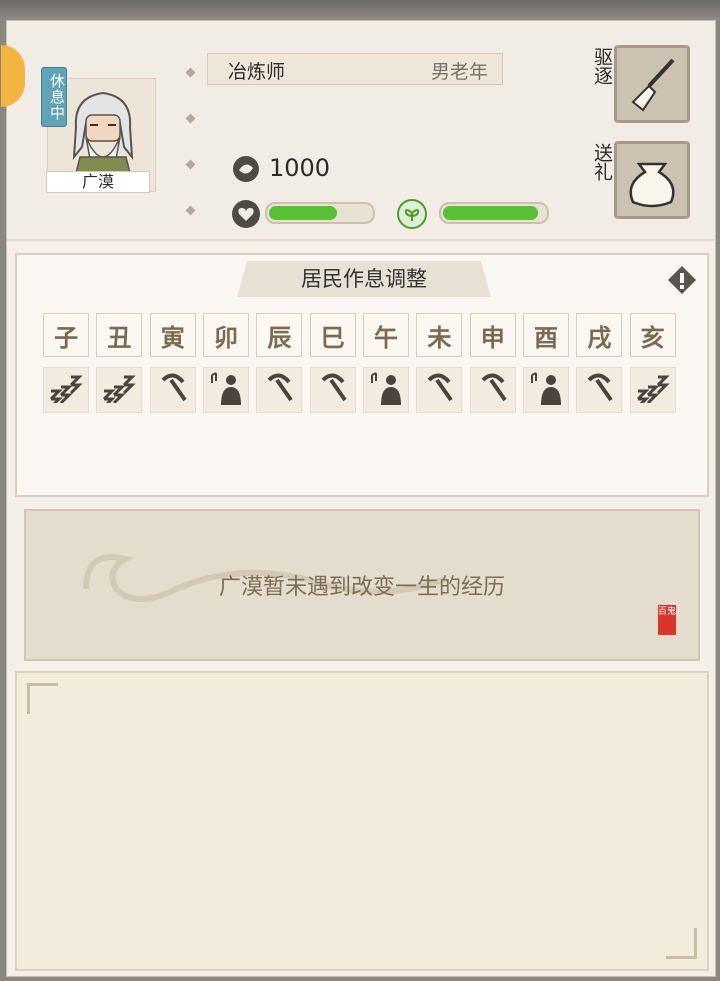 Image resolution: width=720 pixels, height=981 pixels. Describe the element at coordinates (355, 69) in the screenshot. I see `job-field: 冶炼师 男老年` at that location.